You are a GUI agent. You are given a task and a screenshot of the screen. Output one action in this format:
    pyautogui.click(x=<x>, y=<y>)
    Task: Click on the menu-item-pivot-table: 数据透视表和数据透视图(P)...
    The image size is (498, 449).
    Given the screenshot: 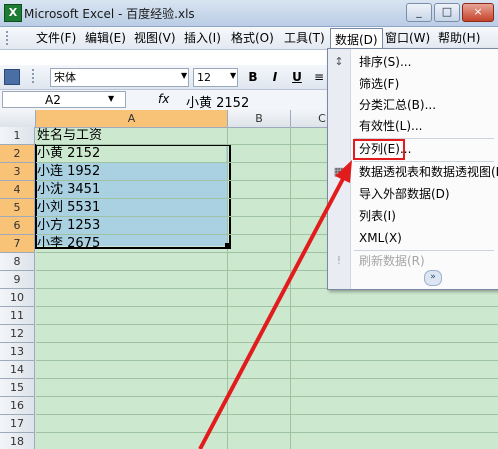 What is the action you would take?
    pyautogui.click(x=428, y=172)
    